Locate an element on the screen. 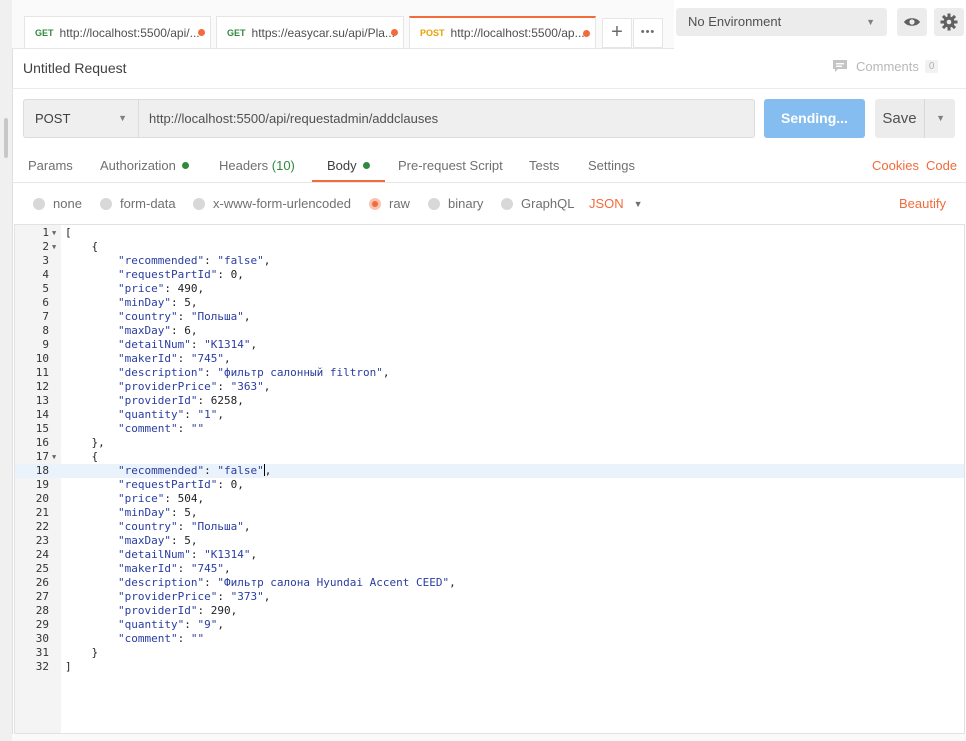 This screenshot has height=741, width=966. beautify-link: Beautify is located at coordinates (922, 204).